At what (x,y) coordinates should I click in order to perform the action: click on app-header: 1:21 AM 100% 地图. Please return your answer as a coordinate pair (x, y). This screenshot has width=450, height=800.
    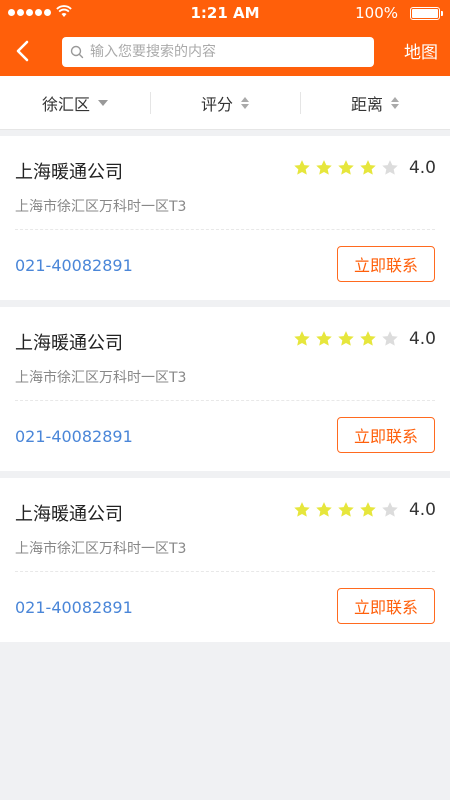
    Looking at the image, I should click on (225, 38).